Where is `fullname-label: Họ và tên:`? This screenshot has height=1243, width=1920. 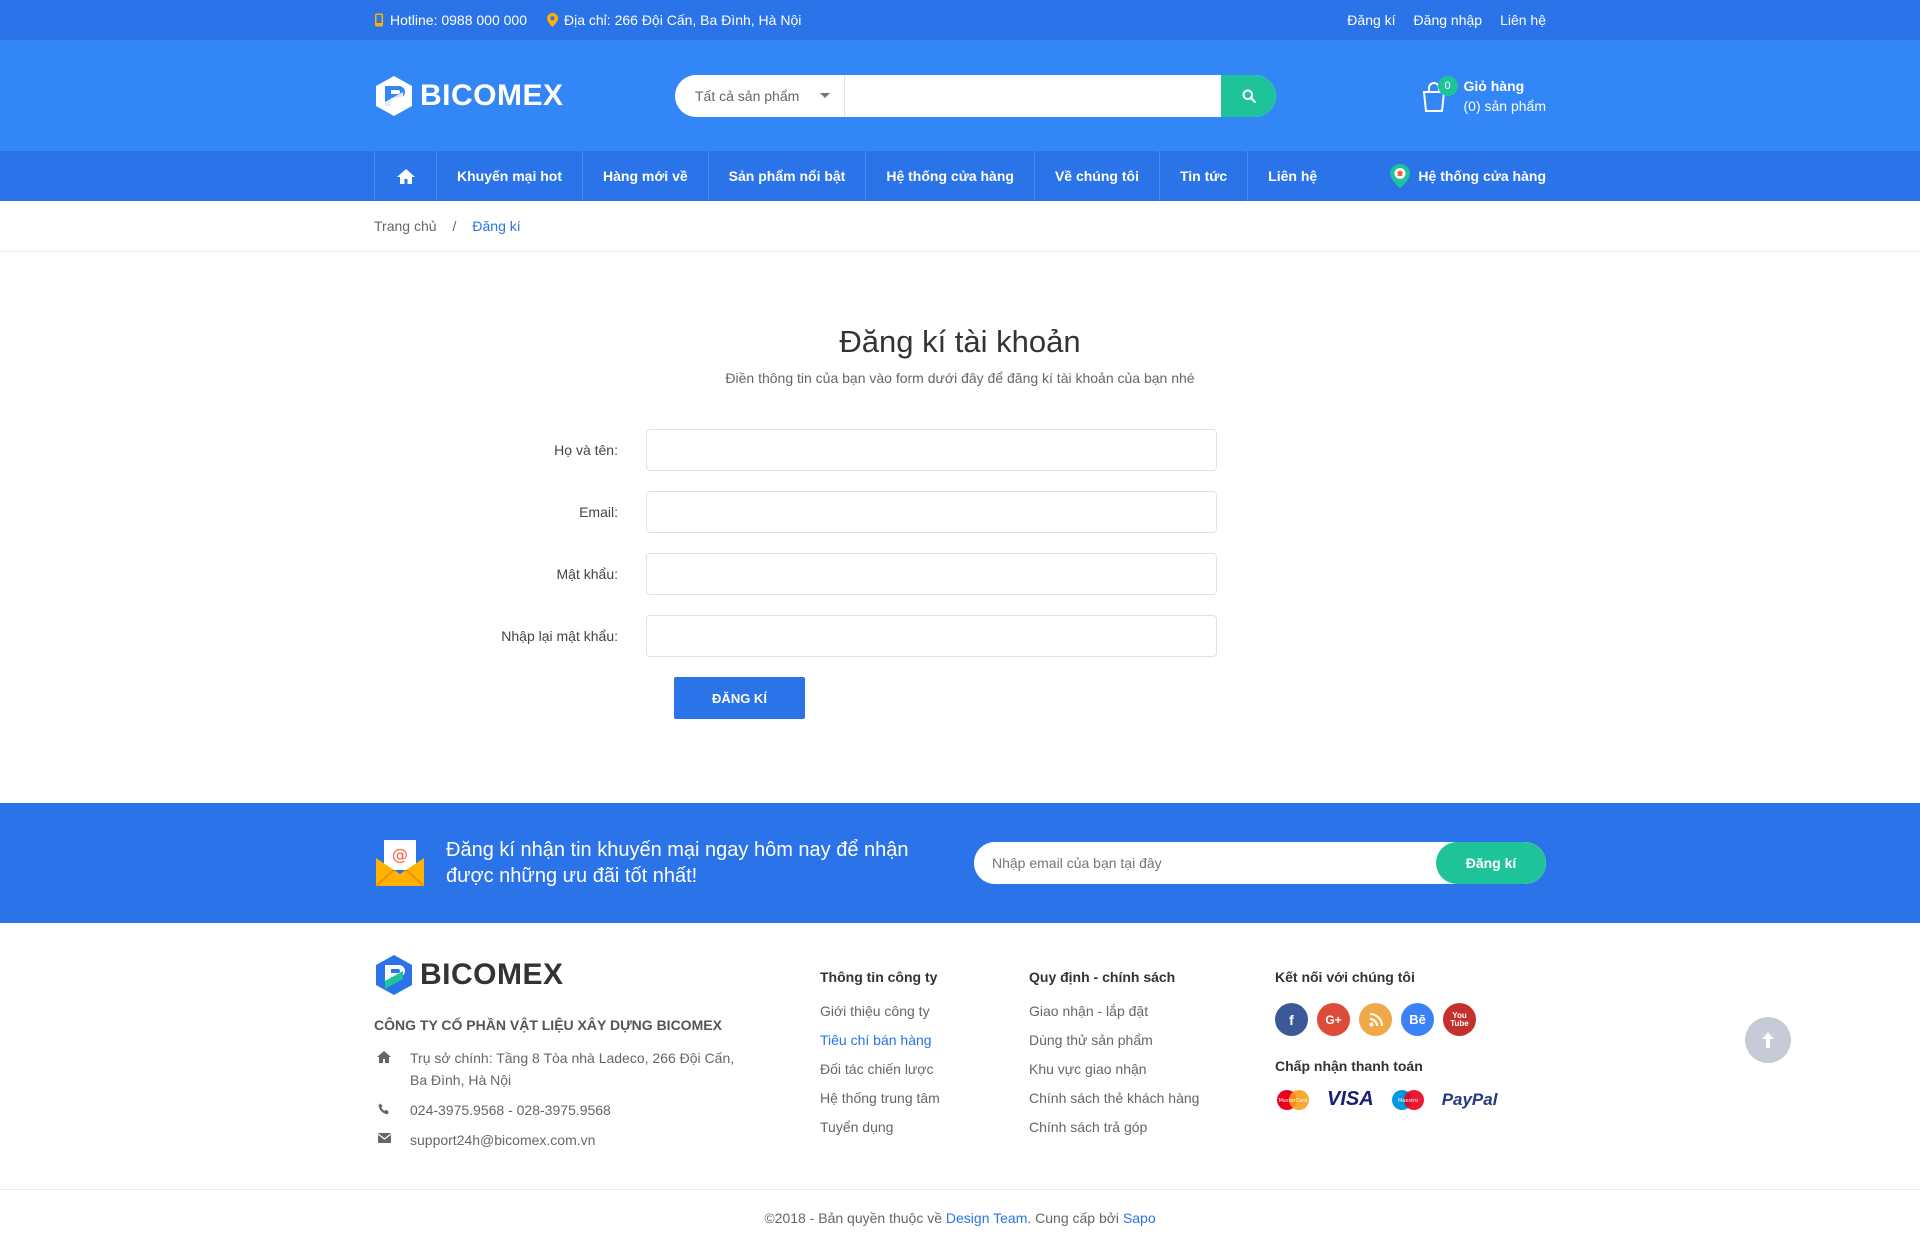 fullname-label: Họ và tên: is located at coordinates (586, 450).